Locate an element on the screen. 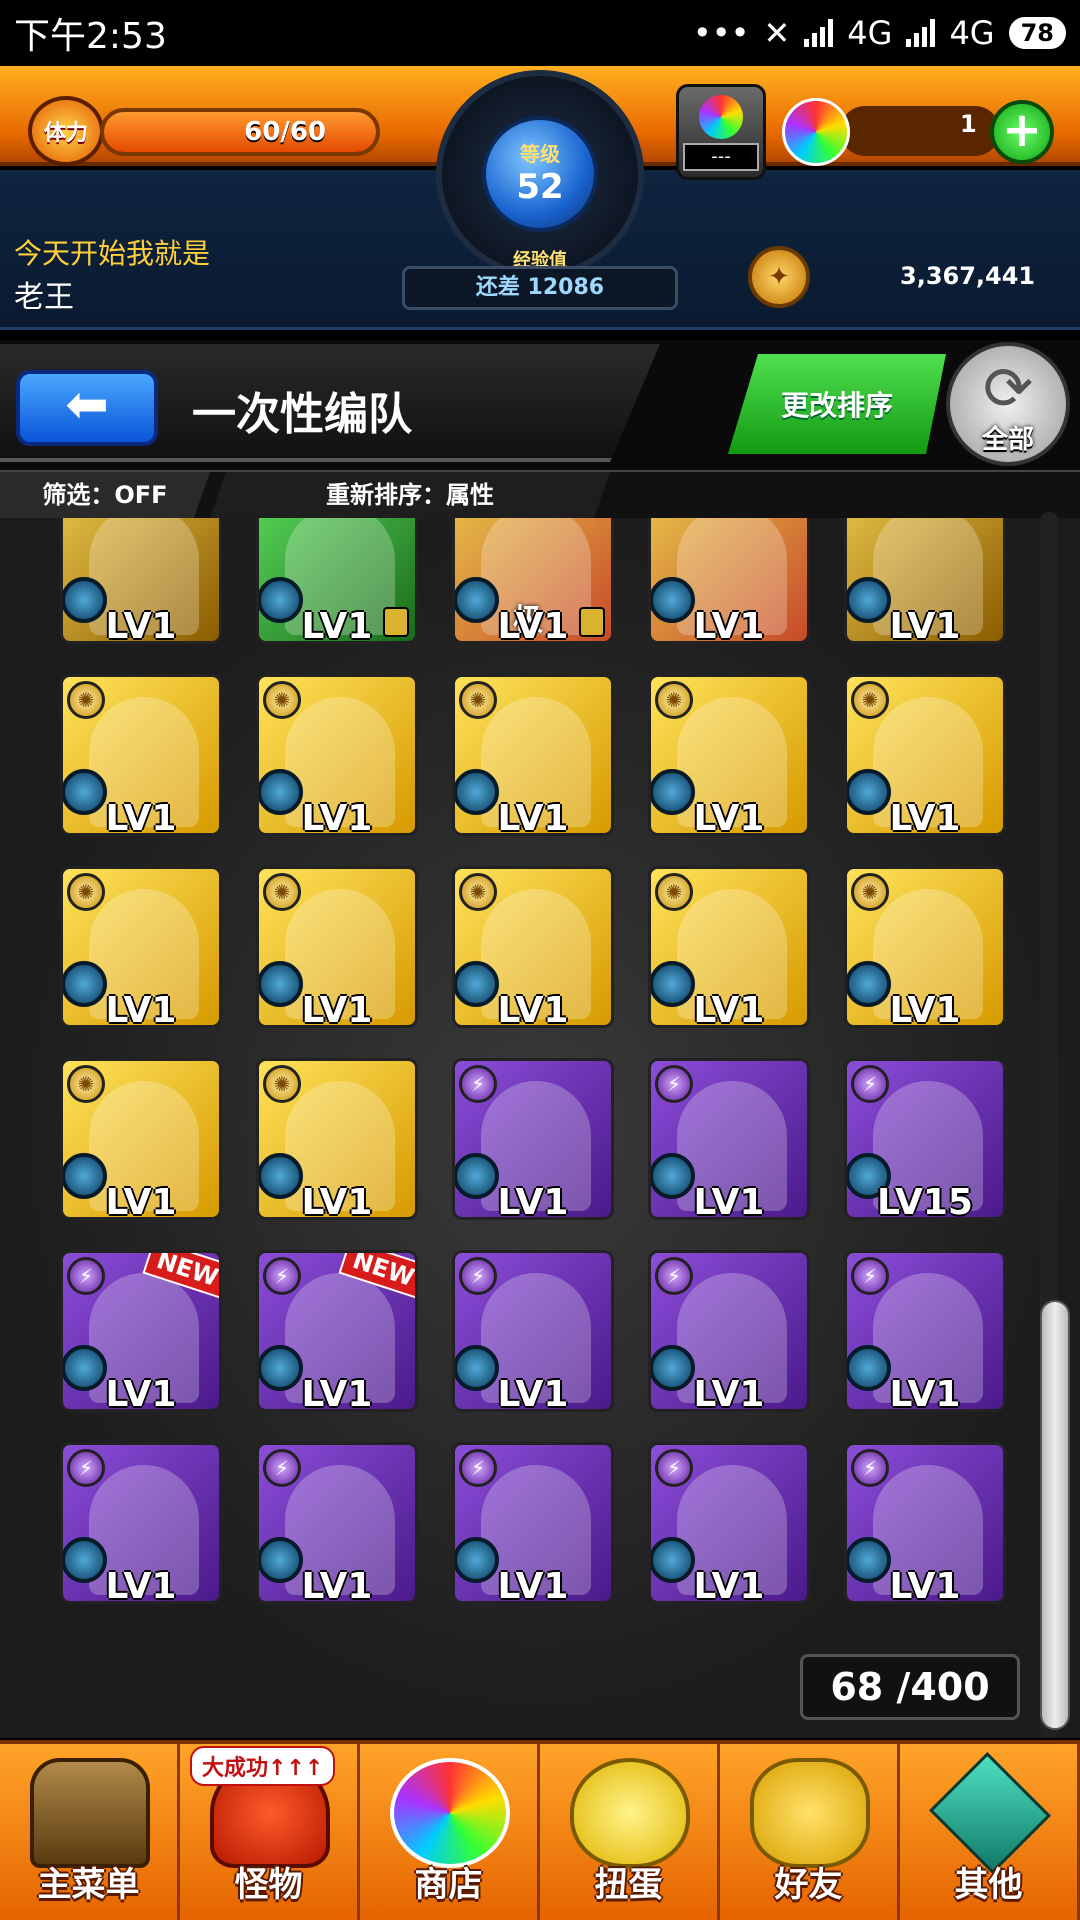  nav-main-menu: 主菜单 is located at coordinates (90, 1832).